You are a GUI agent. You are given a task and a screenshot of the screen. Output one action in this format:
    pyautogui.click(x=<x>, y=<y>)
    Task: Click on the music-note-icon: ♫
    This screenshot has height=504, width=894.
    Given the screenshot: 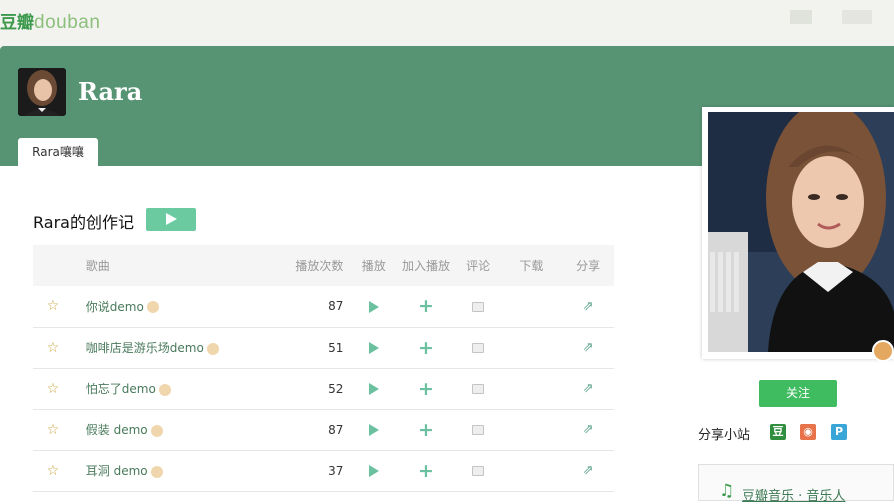 What is the action you would take?
    pyautogui.click(x=727, y=491)
    